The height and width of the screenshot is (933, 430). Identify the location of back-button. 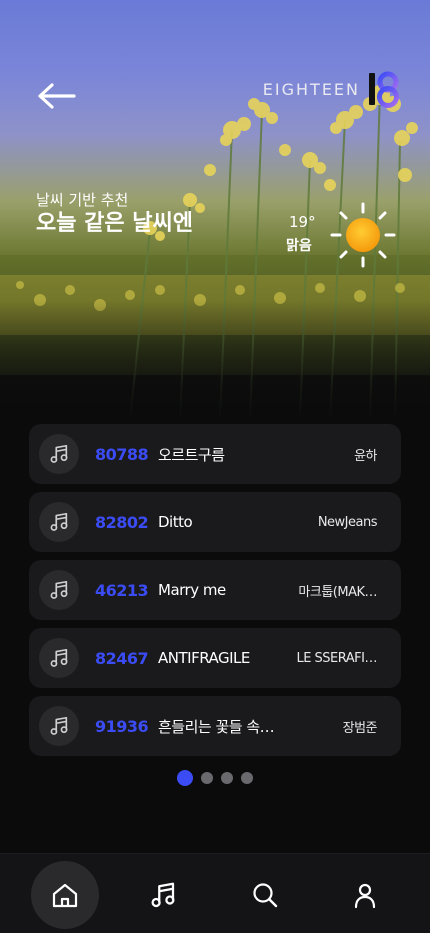
(56, 96).